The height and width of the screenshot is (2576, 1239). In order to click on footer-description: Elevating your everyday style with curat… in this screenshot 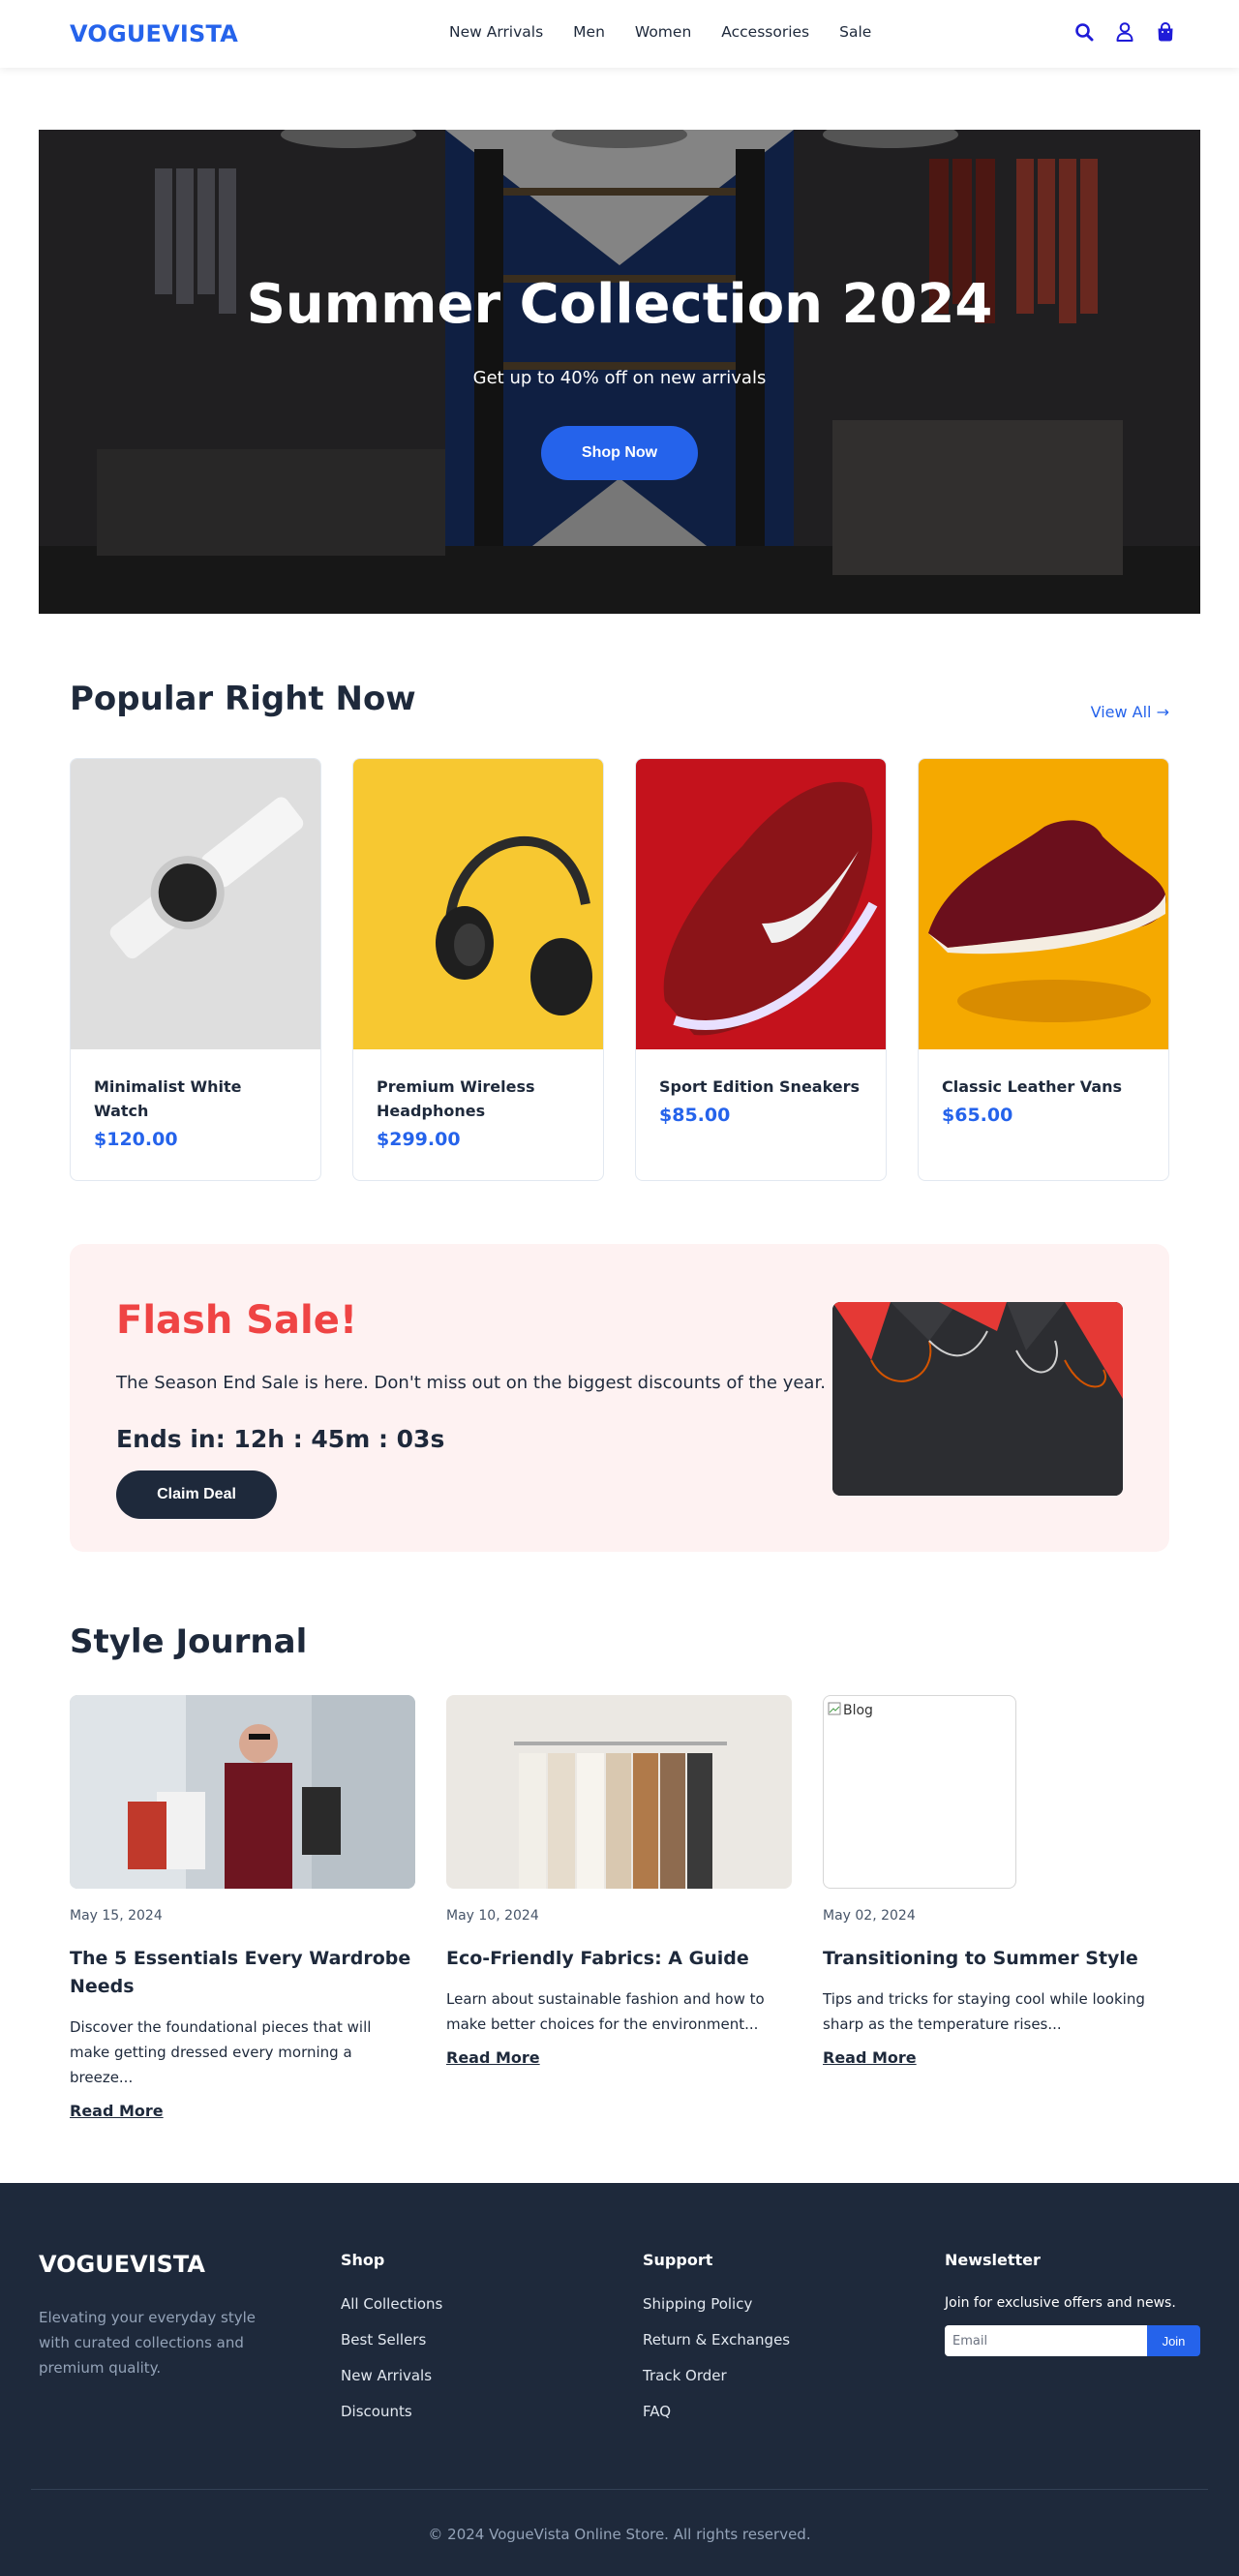, I will do `click(147, 2343)`.